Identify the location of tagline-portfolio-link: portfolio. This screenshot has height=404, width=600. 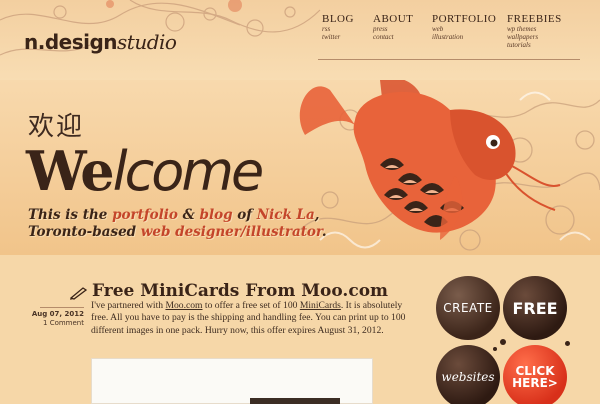
(145, 215).